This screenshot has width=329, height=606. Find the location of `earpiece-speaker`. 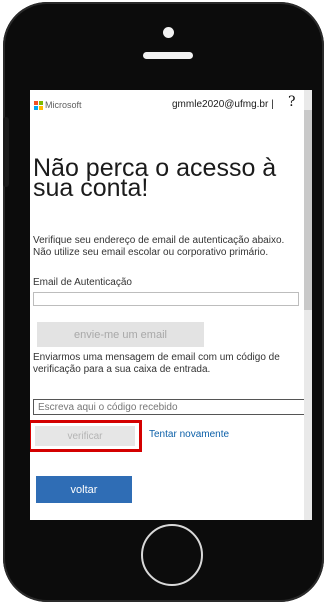

earpiece-speaker is located at coordinates (168, 55).